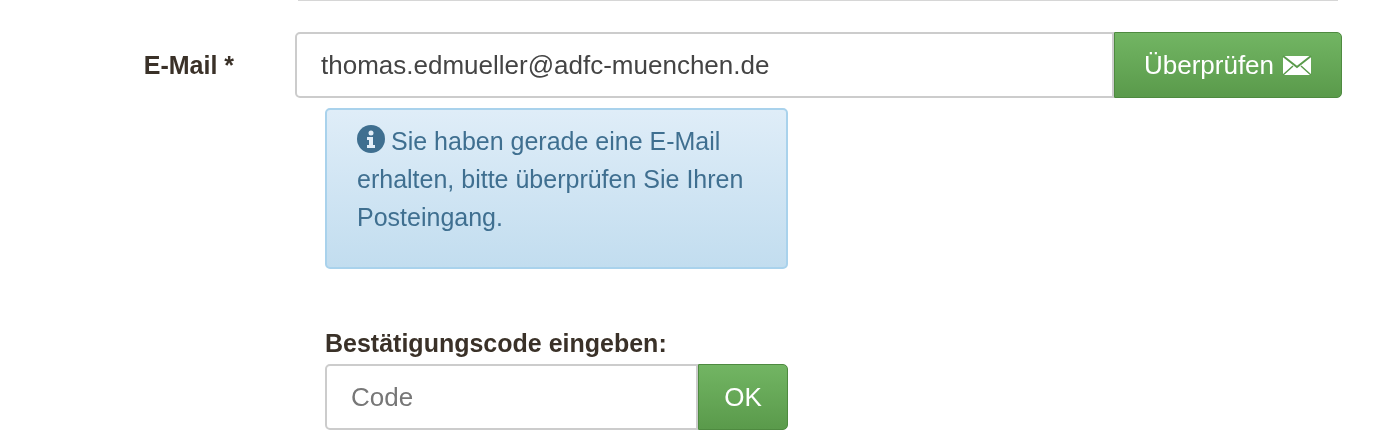  Describe the element at coordinates (511, 397) in the screenshot. I see `code-field: Code` at that location.